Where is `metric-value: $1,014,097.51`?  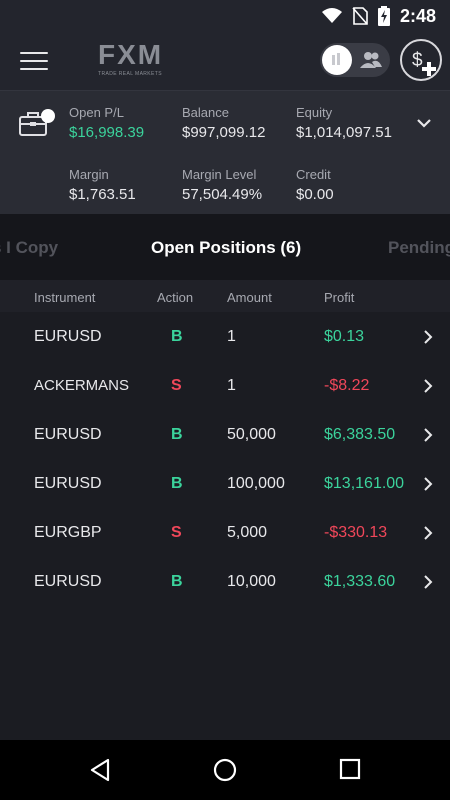 metric-value: $1,014,097.51 is located at coordinates (344, 132).